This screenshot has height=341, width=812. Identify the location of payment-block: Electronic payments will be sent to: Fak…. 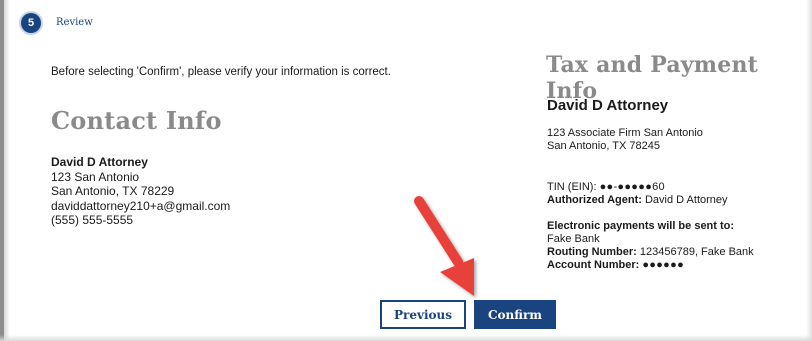
(678, 246).